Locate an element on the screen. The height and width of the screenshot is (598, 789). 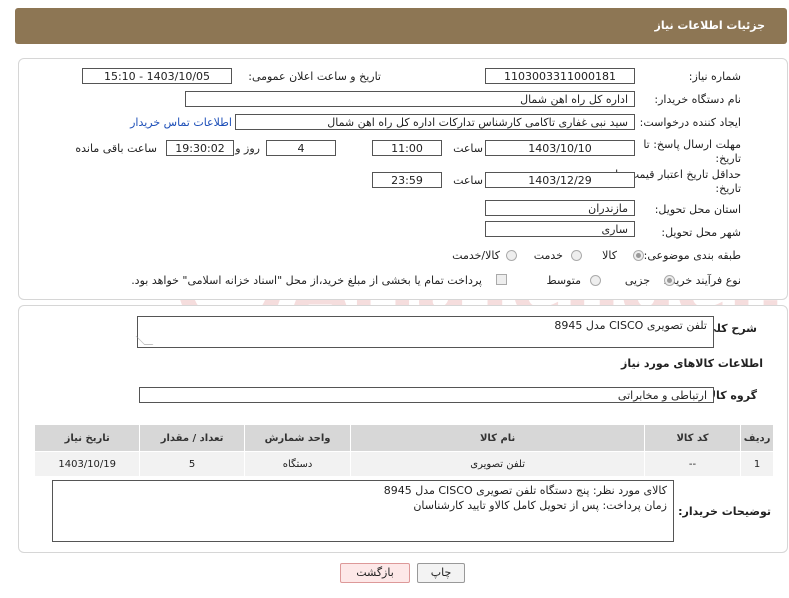
buyer-org-field: اداره کل راه اهن شمال is located at coordinates (410, 99).